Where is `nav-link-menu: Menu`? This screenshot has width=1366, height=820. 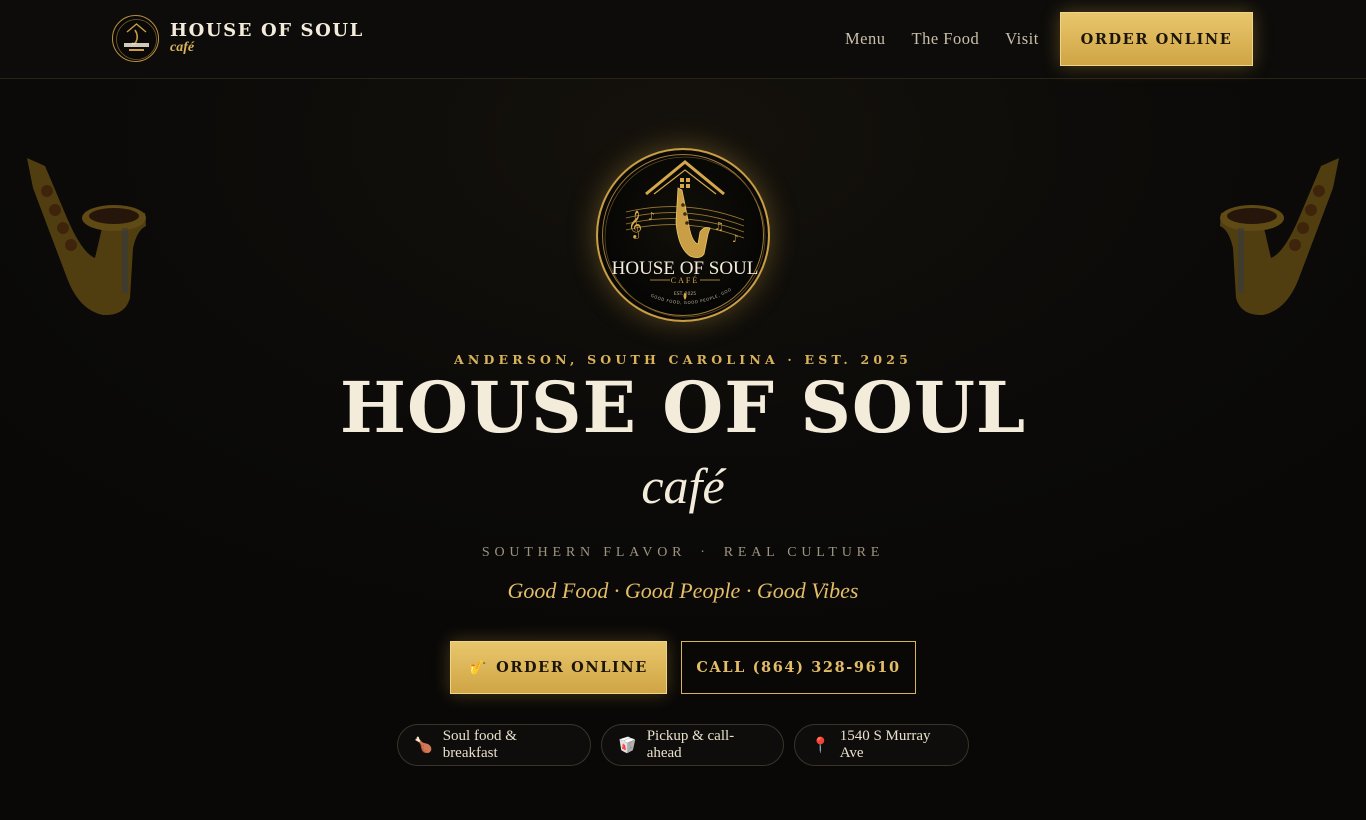 nav-link-menu: Menu is located at coordinates (865, 39).